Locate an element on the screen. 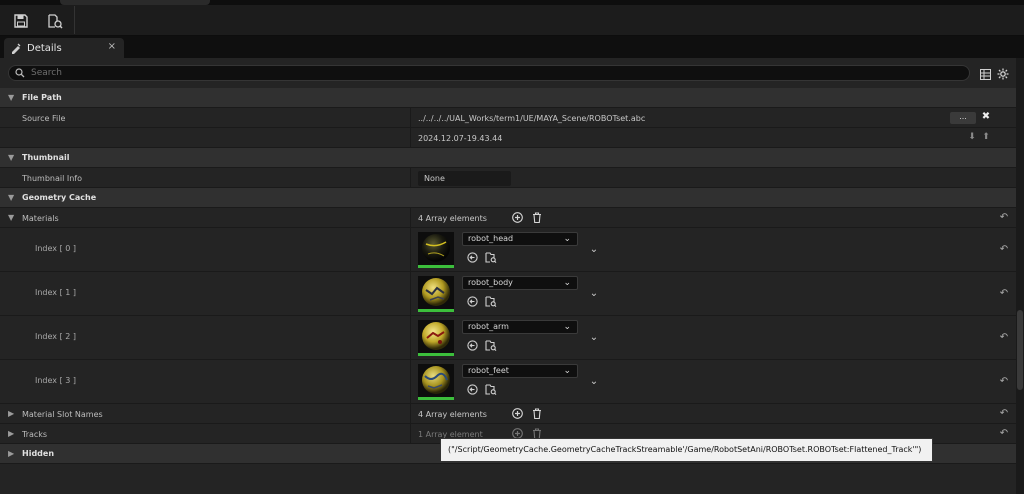  property-row-material-slot-names: ▶ Material Slot Names 4 Array elements ↶ is located at coordinates (508, 414).